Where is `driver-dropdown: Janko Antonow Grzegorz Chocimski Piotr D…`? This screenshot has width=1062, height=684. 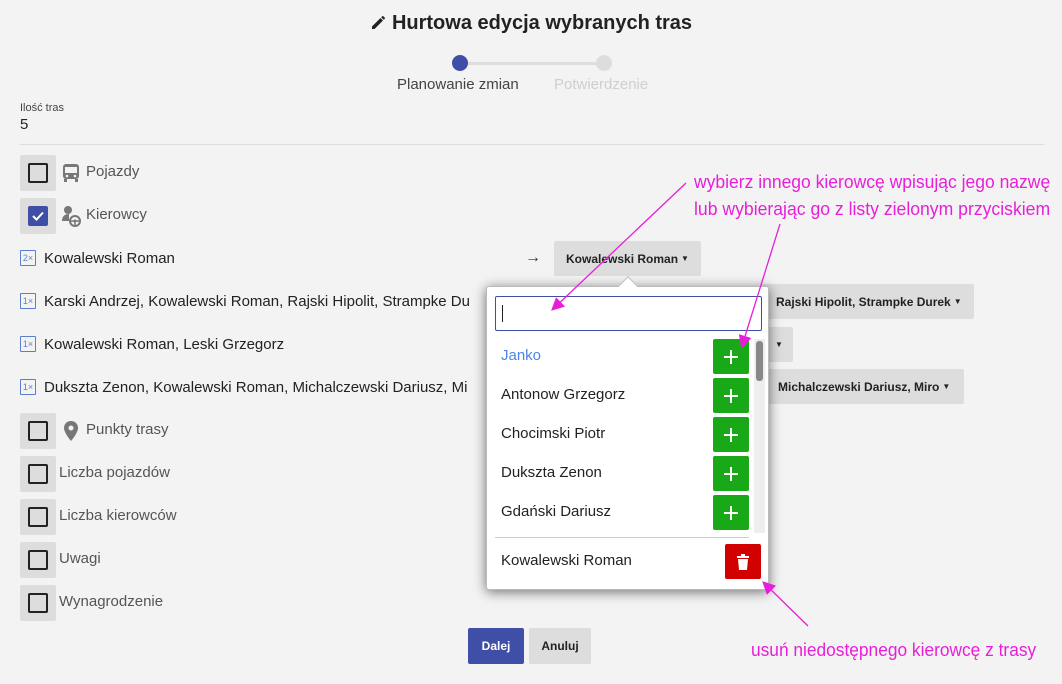
driver-dropdown: Janko Antonow Grzegorz Chocimski Piotr D… is located at coordinates (627, 433).